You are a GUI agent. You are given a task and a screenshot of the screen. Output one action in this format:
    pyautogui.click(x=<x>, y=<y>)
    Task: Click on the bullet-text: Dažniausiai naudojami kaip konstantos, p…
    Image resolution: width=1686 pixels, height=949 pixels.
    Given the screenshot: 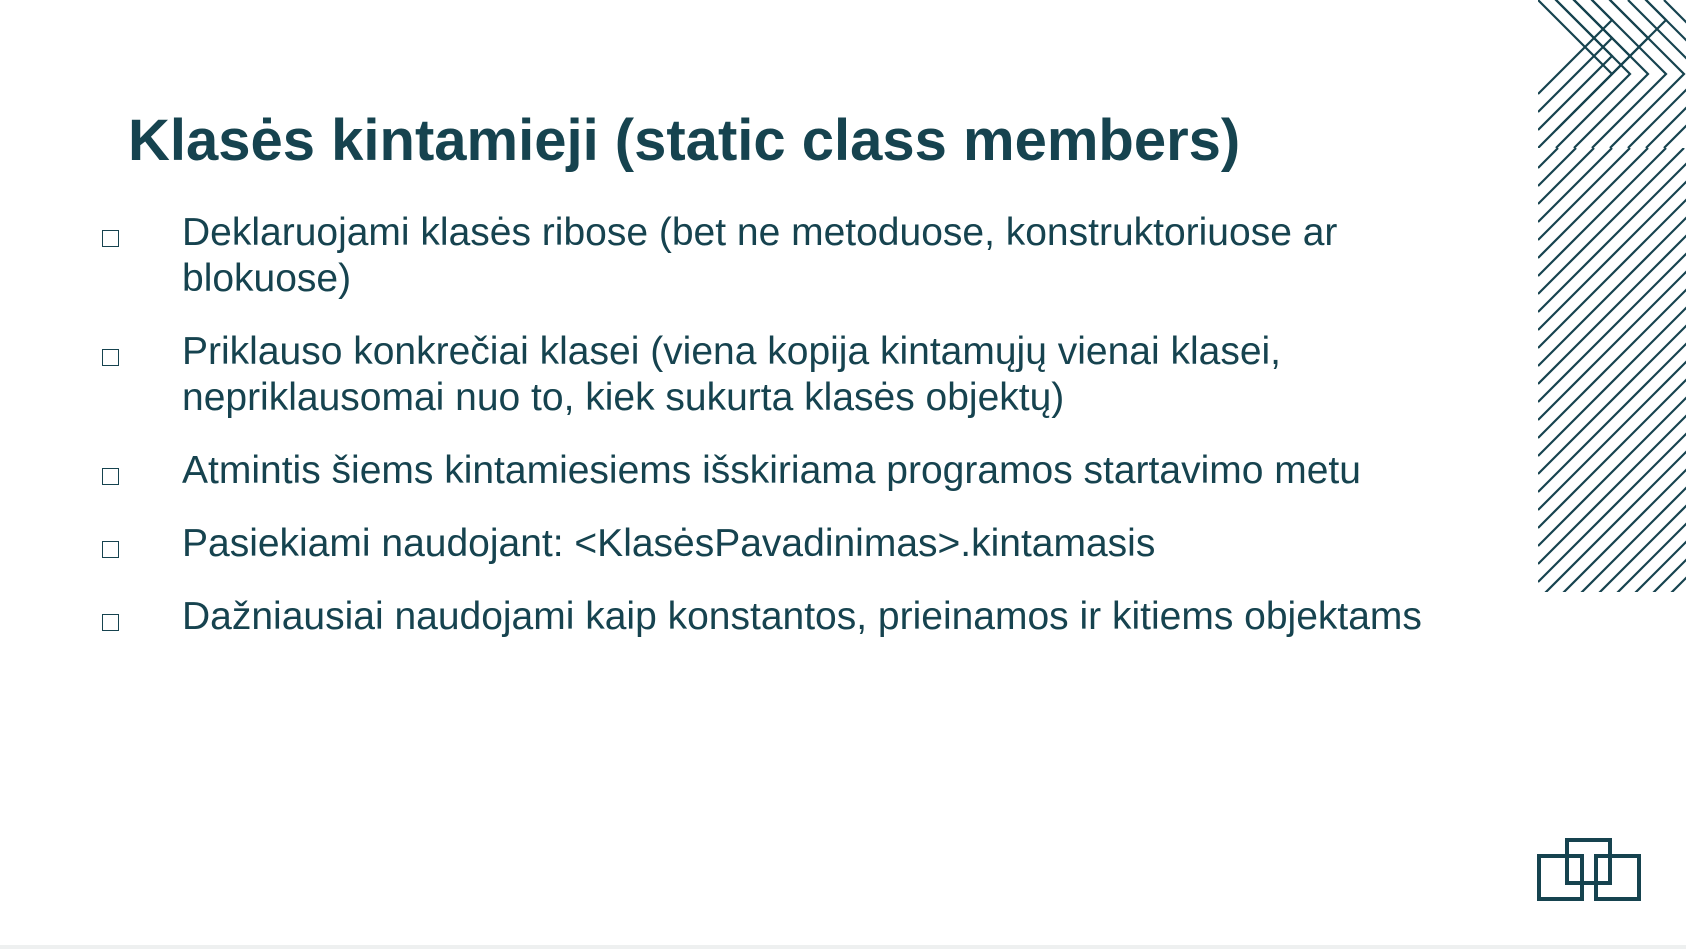 What is the action you would take?
    pyautogui.click(x=802, y=616)
    